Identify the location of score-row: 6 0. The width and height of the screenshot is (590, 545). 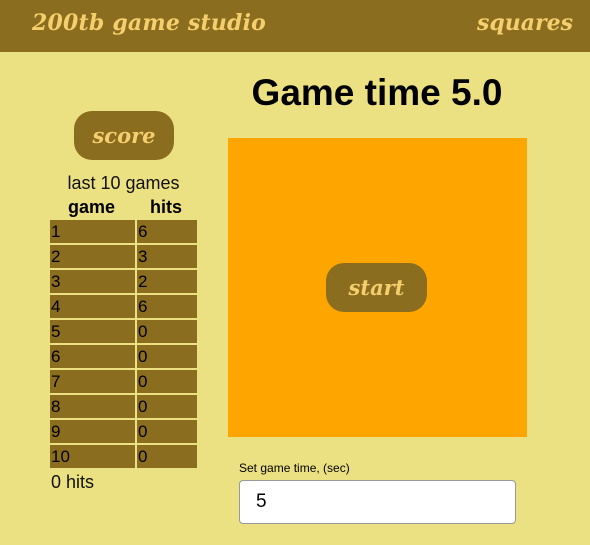
(124, 356).